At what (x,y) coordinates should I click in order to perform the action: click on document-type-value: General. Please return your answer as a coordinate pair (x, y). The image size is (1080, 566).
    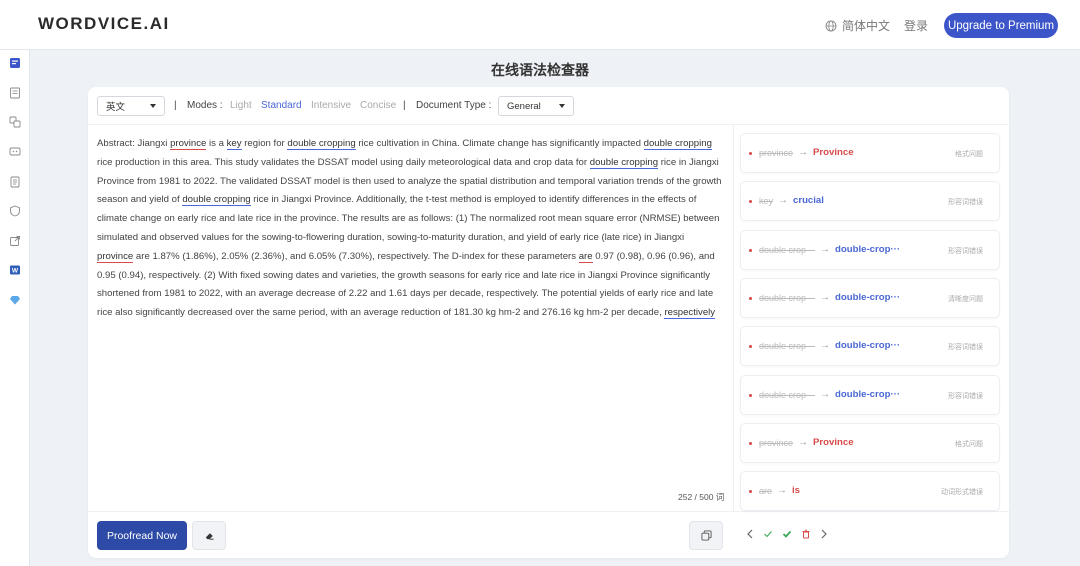
    Looking at the image, I should click on (524, 106).